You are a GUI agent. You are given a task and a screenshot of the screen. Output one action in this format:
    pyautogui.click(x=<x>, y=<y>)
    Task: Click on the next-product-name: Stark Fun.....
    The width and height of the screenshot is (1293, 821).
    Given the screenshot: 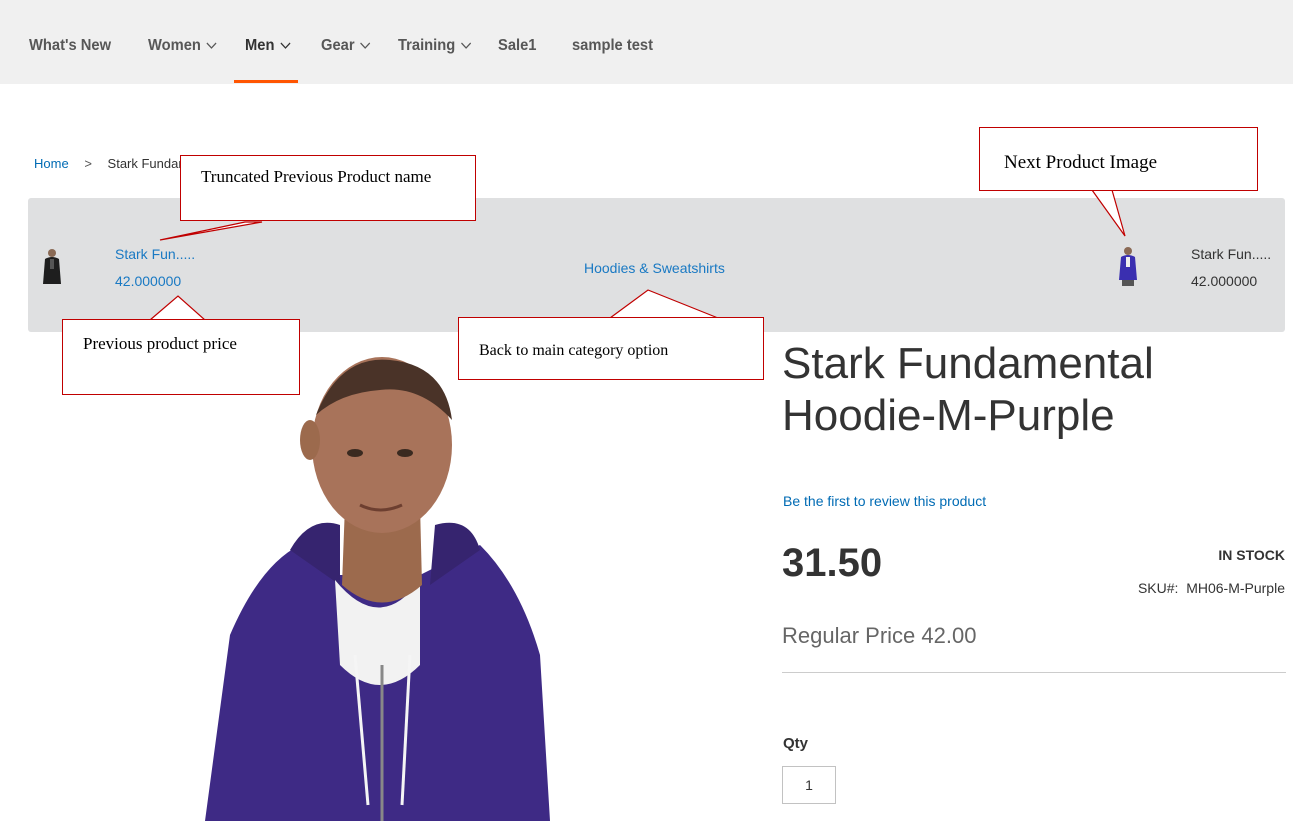 What is the action you would take?
    pyautogui.click(x=1231, y=254)
    